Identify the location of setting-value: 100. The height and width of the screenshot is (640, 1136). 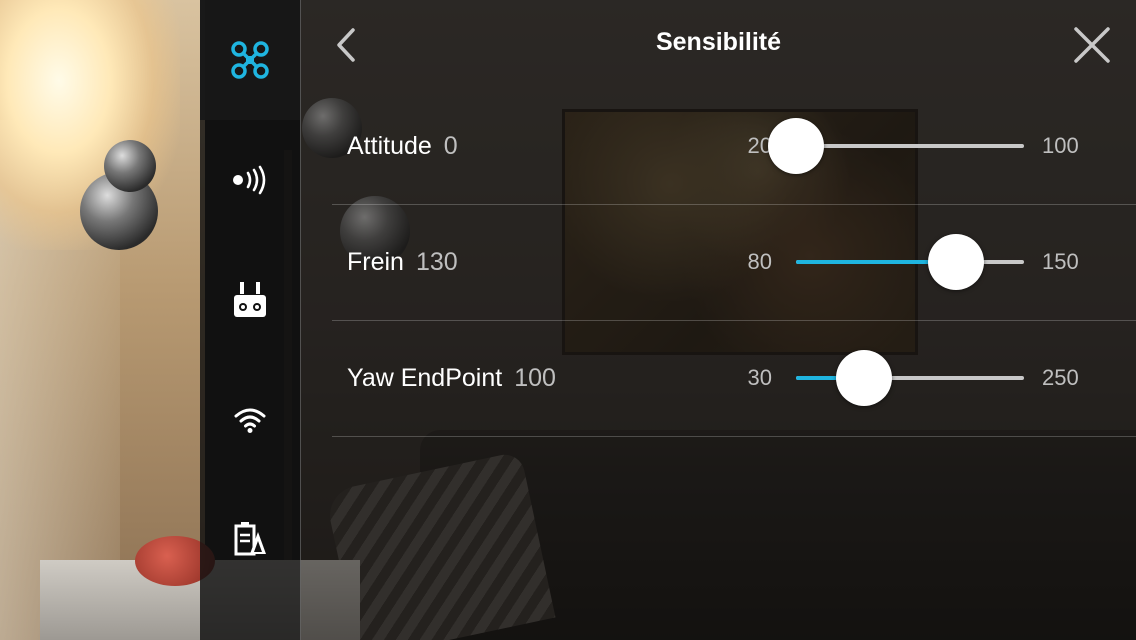
(535, 378).